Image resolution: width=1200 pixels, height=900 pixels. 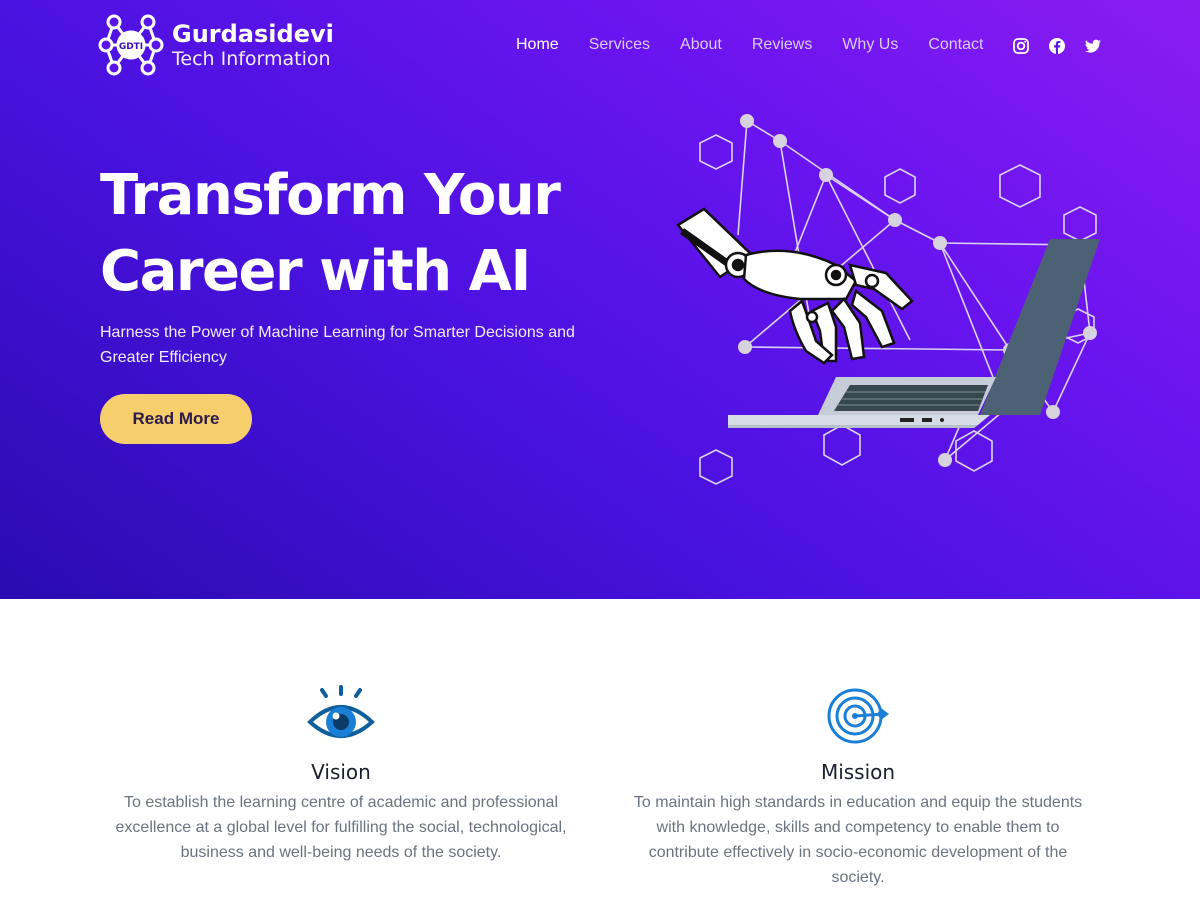 I want to click on instagram-icon, so click(x=1021, y=46).